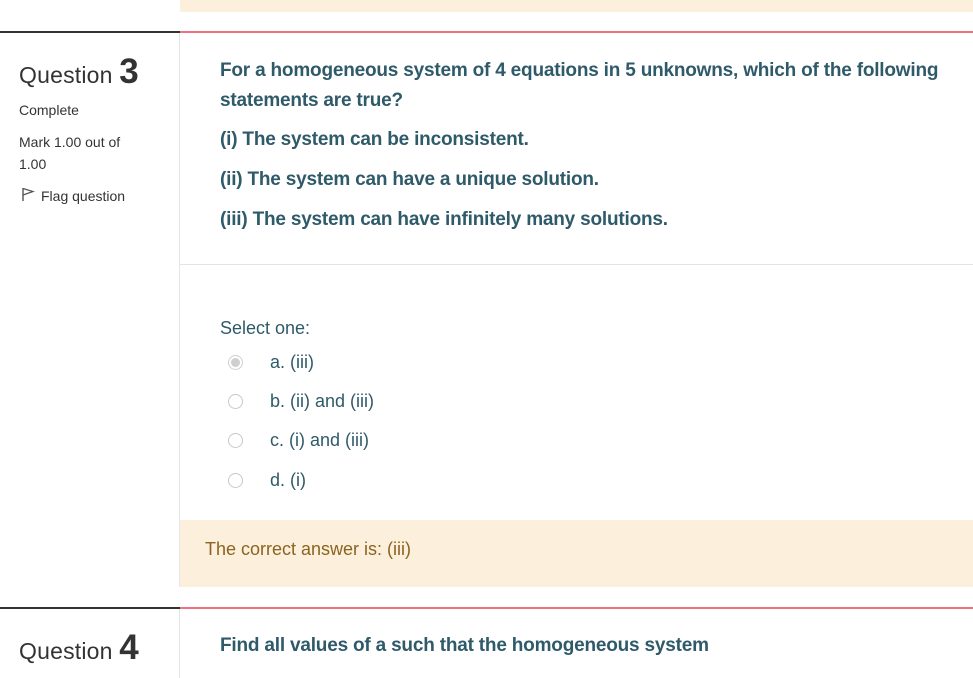 The width and height of the screenshot is (973, 678). What do you see at coordinates (235, 440) in the screenshot?
I see `radio-button-c` at bounding box center [235, 440].